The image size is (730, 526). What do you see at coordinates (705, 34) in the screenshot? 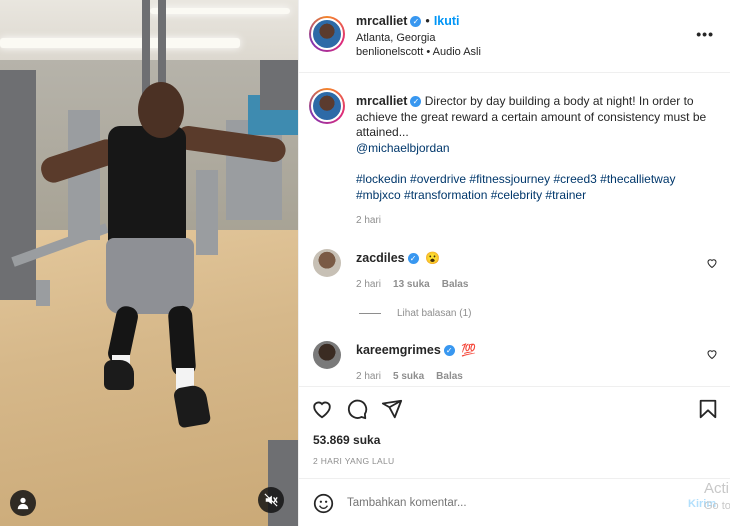
I see `more-options-icon: •••` at bounding box center [705, 34].